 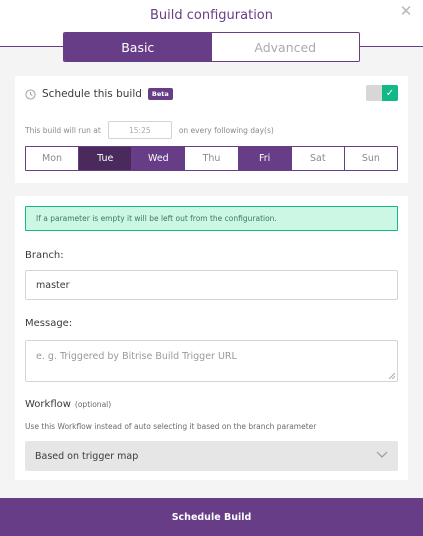 What do you see at coordinates (49, 323) in the screenshot?
I see `message-label: Message:` at bounding box center [49, 323].